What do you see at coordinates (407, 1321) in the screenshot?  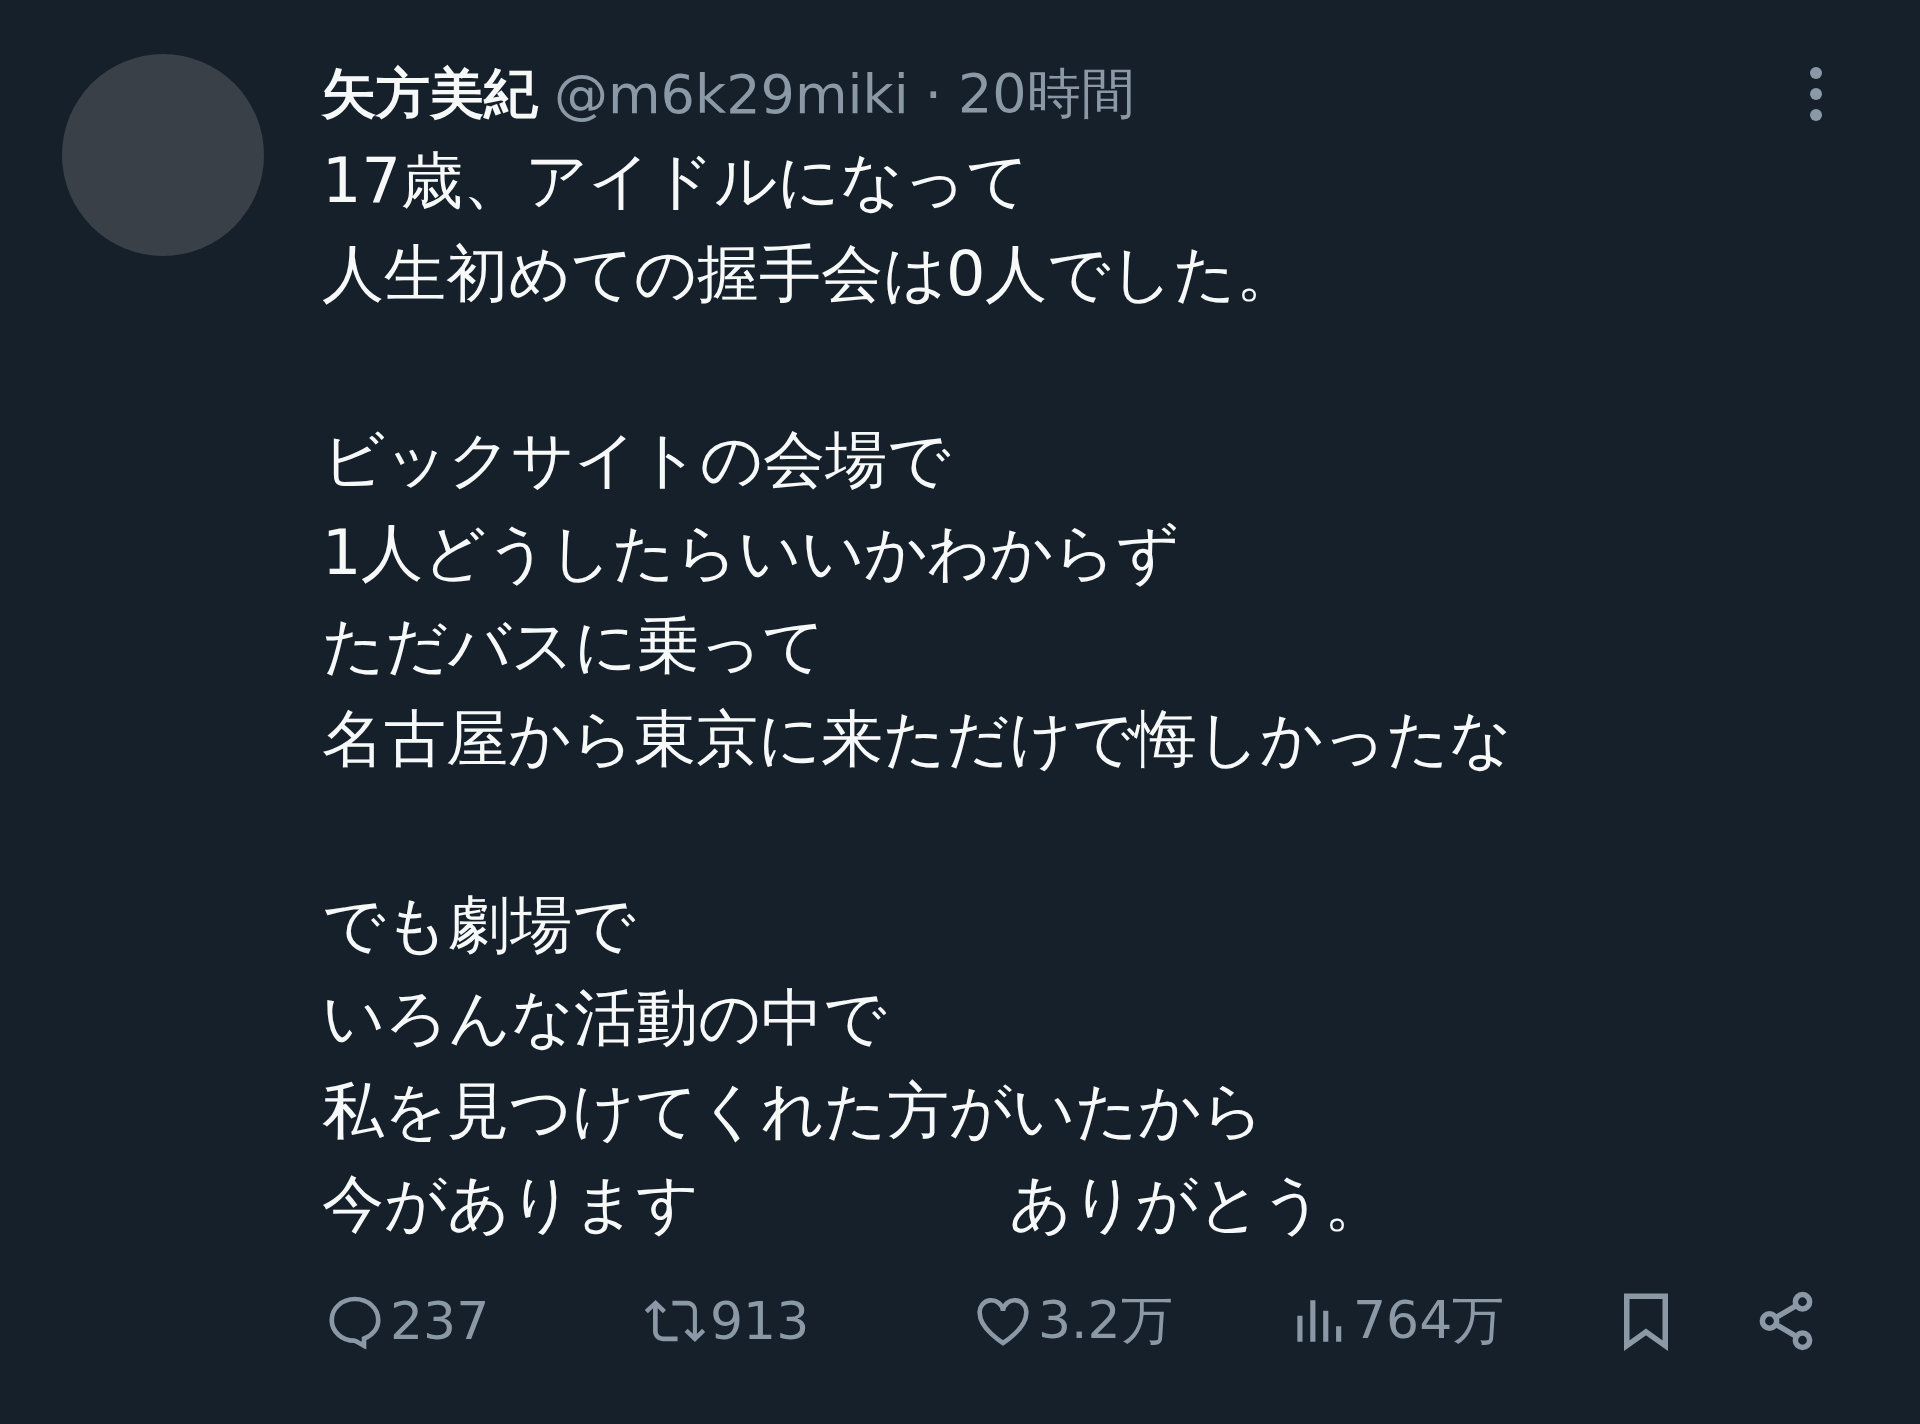 I see `reply-button: 237` at bounding box center [407, 1321].